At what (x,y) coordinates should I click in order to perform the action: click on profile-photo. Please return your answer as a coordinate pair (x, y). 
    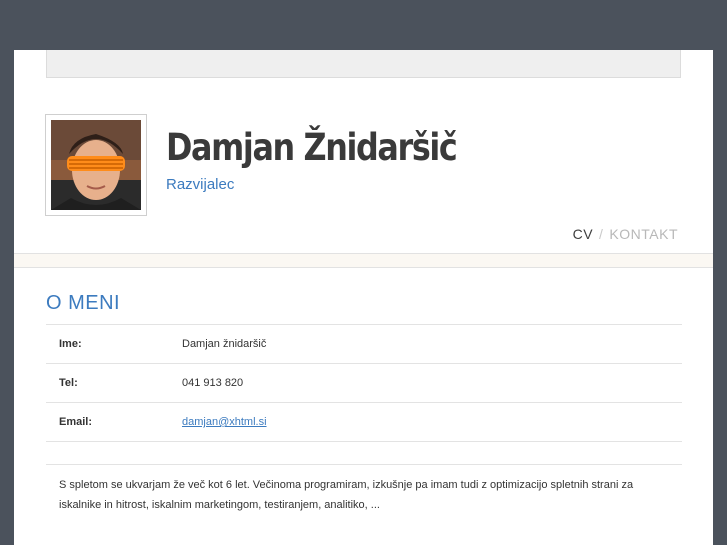
    Looking at the image, I should click on (96, 165).